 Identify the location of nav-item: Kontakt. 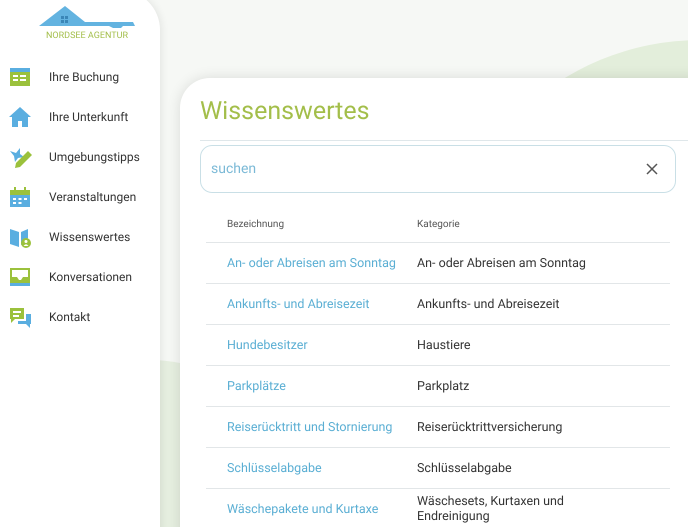
(80, 317).